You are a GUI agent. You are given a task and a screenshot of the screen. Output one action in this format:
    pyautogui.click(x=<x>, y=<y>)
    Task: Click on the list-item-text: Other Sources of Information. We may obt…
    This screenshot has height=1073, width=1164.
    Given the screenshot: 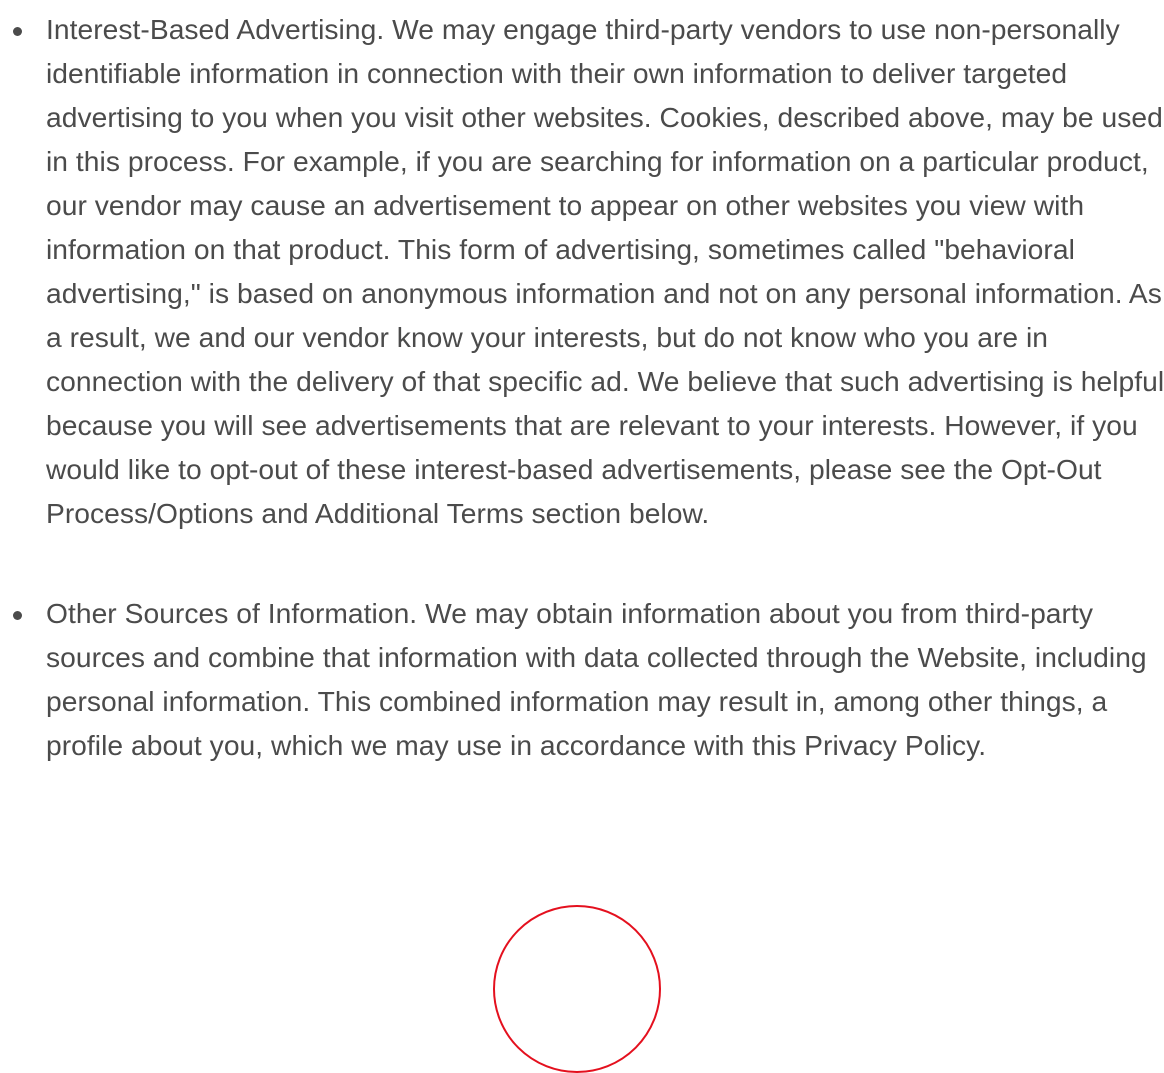 What is the action you would take?
    pyautogui.click(x=596, y=679)
    